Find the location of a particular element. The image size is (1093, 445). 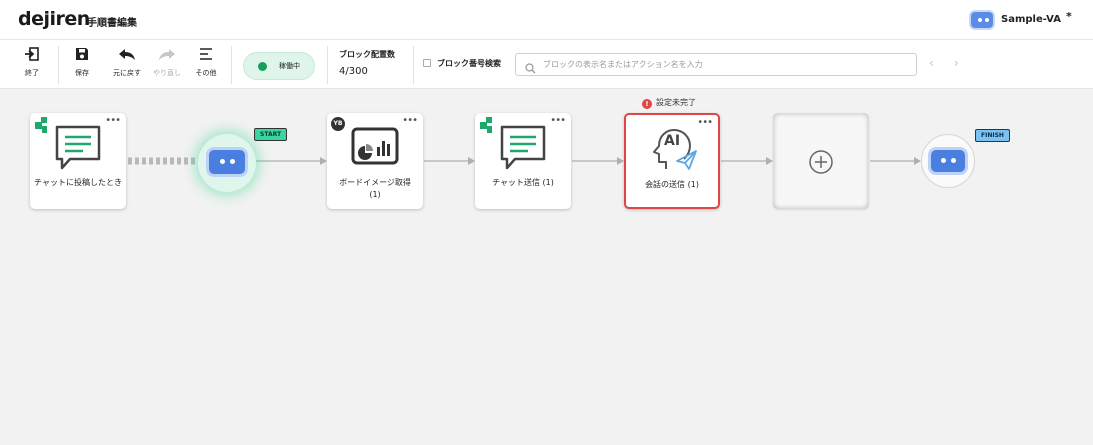

block-label: チャットに投稿したとき is located at coordinates (78, 182).